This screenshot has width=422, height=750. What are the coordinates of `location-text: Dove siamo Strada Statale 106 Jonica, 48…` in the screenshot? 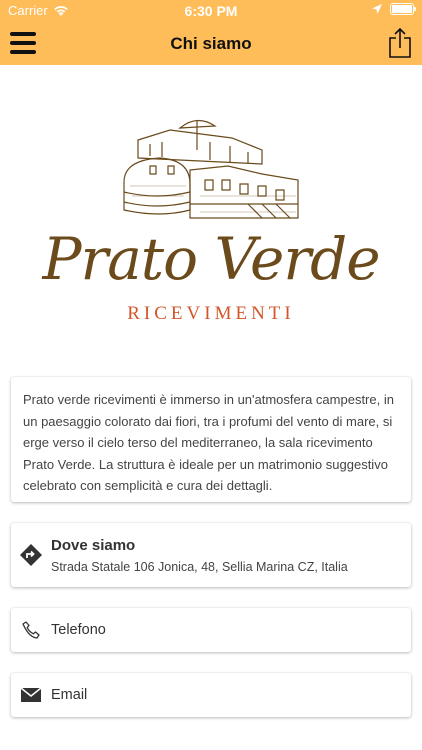 It's located at (199, 555).